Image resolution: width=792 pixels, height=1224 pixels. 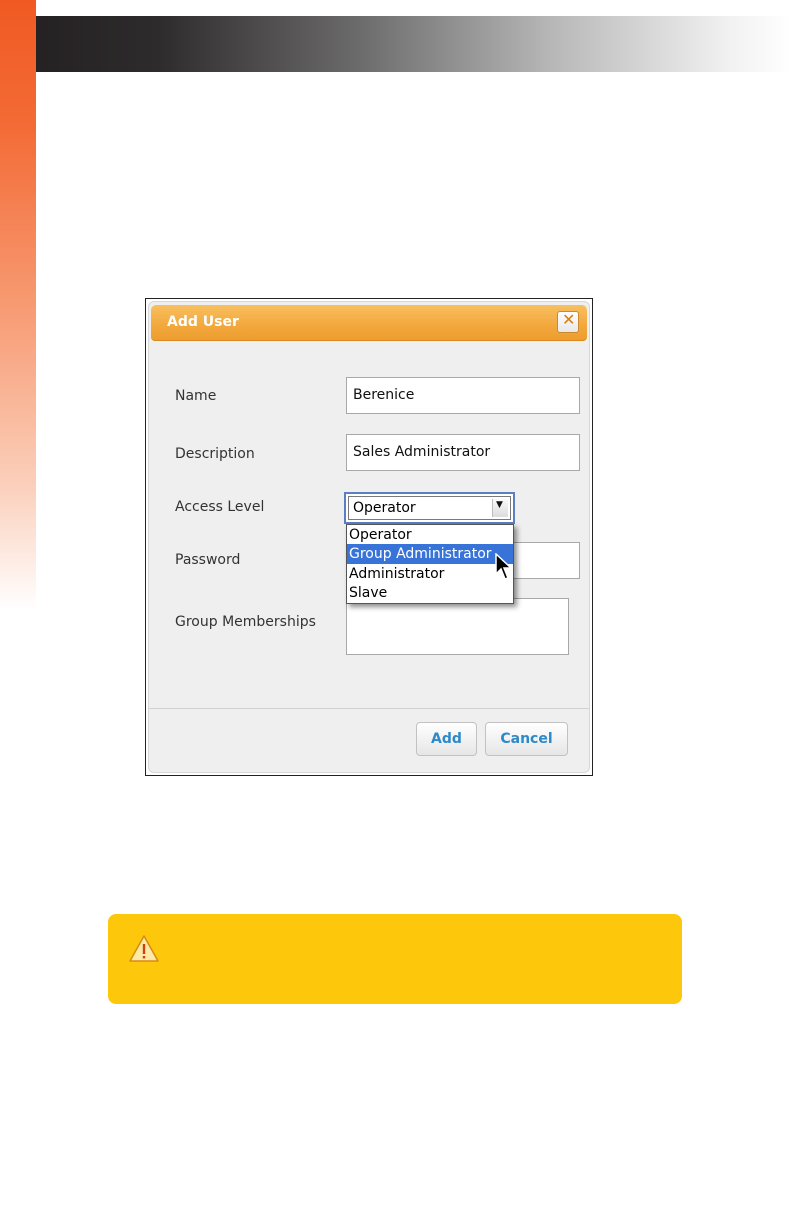 What do you see at coordinates (500, 508) in the screenshot?
I see `chevron-down-icon: ▼` at bounding box center [500, 508].